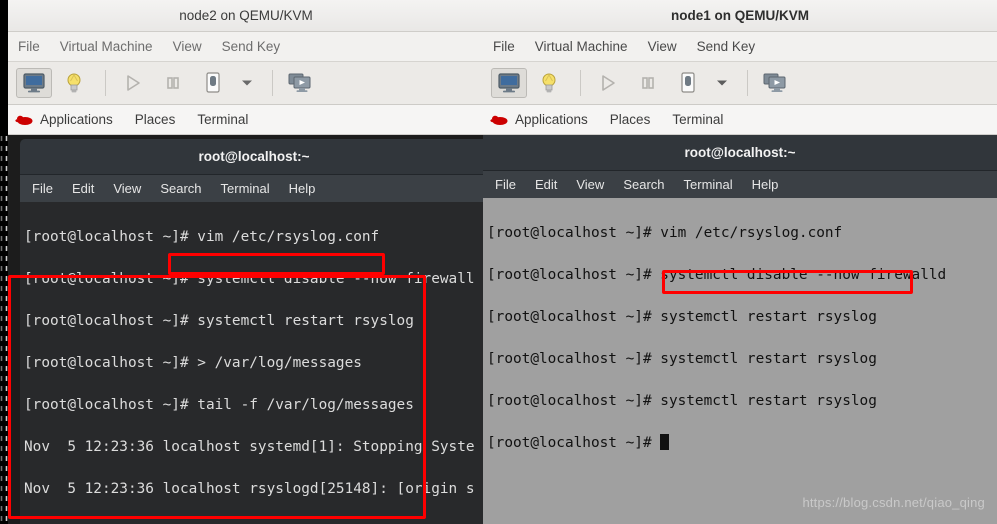  I want to click on right-terminal-title: root@localhost:~, so click(740, 152).